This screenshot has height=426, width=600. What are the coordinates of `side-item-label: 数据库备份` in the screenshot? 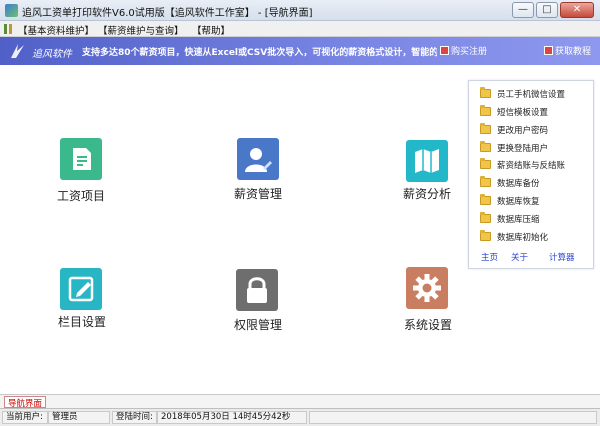 It's located at (518, 184).